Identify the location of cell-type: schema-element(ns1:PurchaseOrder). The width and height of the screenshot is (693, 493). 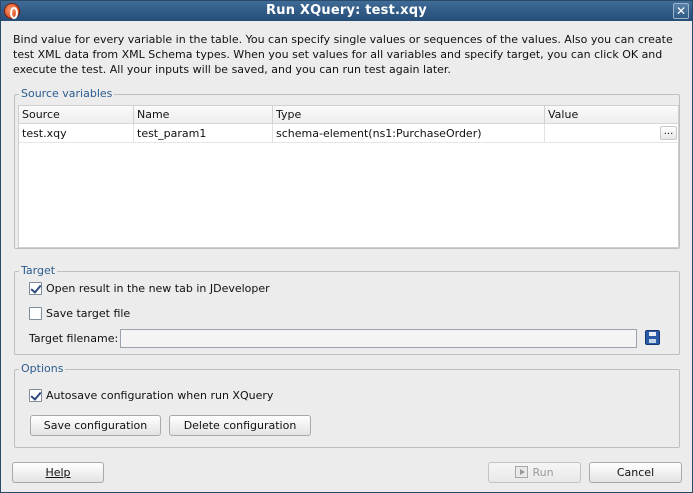
(409, 133).